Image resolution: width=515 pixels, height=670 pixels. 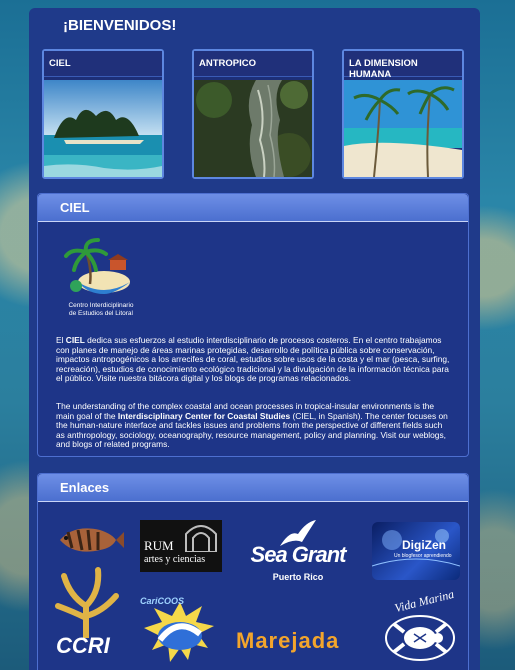 I want to click on link-vida-marina: Vida Marina, so click(x=421, y=628).